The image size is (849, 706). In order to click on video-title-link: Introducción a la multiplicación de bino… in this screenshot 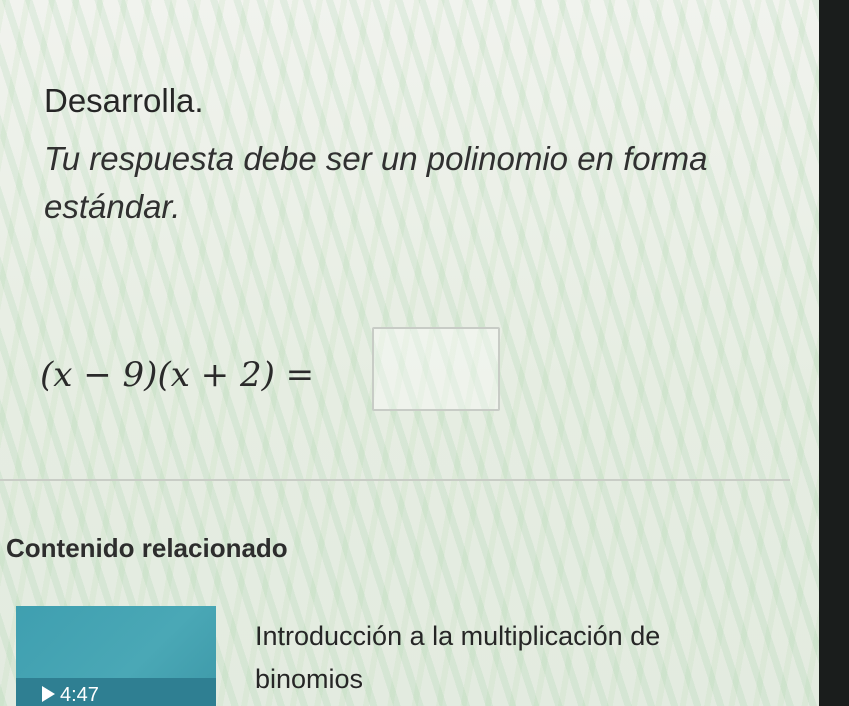, I will do `click(500, 658)`.